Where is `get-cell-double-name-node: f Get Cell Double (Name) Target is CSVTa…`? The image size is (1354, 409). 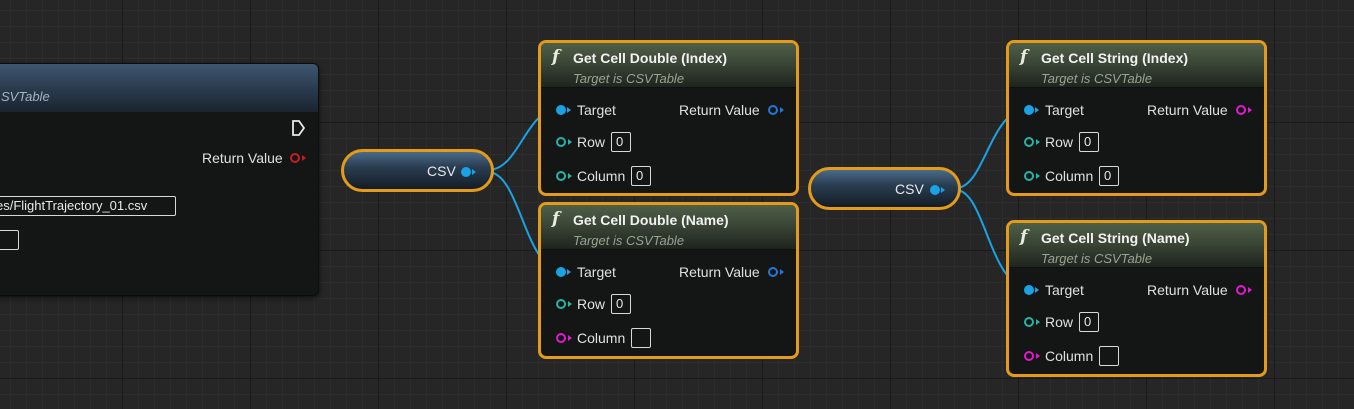
get-cell-double-name-node: f Get Cell Double (Name) Target is CSVTa… is located at coordinates (668, 280).